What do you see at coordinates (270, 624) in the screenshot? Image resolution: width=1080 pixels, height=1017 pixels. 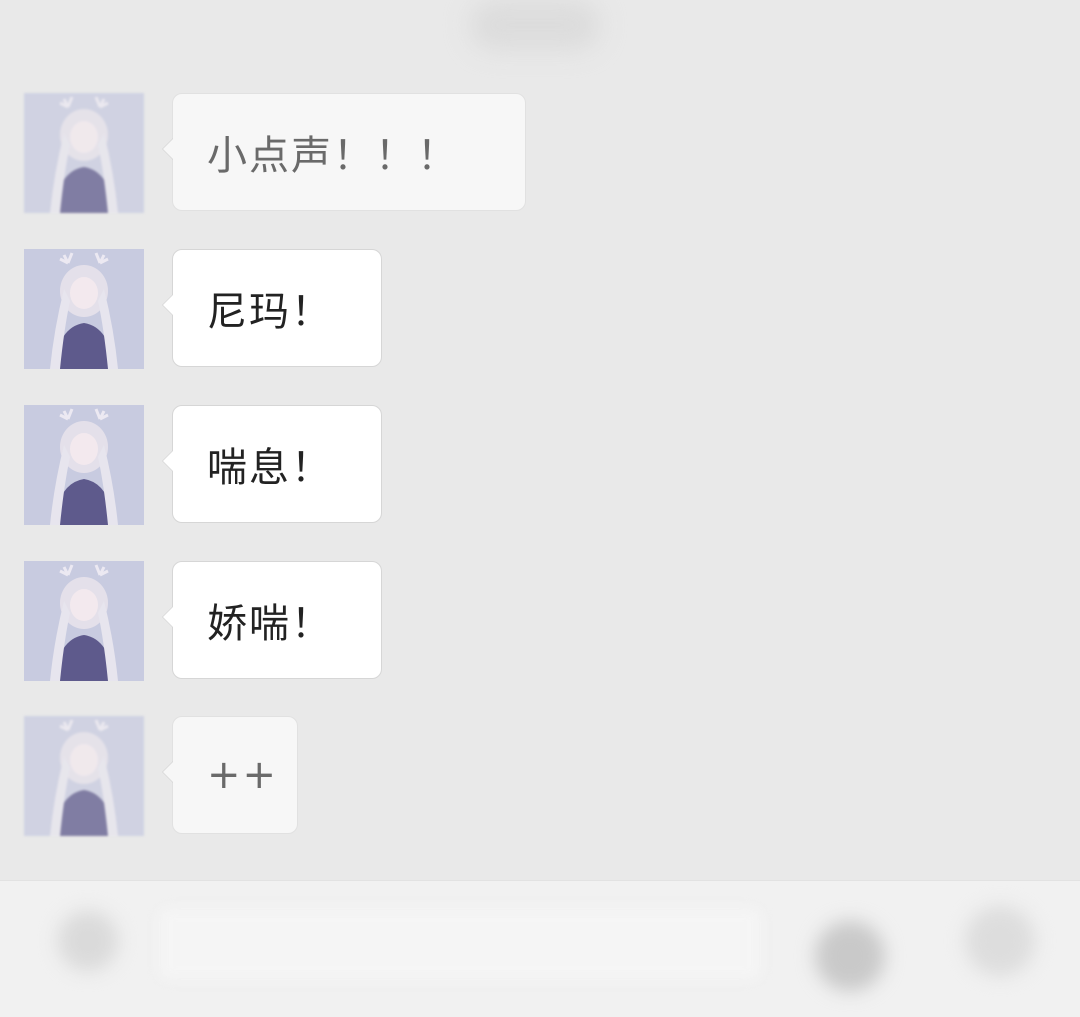 I see `message-text: 娇喘！` at bounding box center [270, 624].